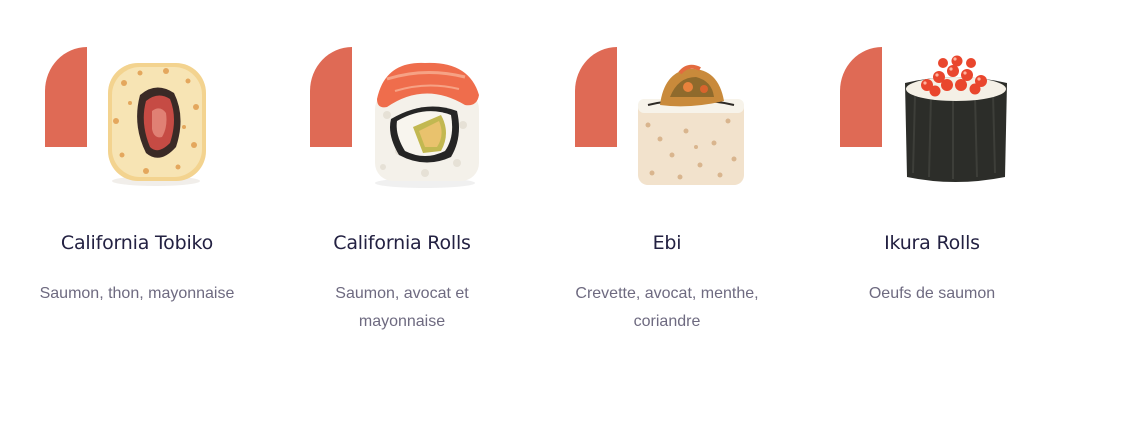 This screenshot has width=1144, height=431. Describe the element at coordinates (402, 243) in the screenshot. I see `item-name: California Rolls` at that location.